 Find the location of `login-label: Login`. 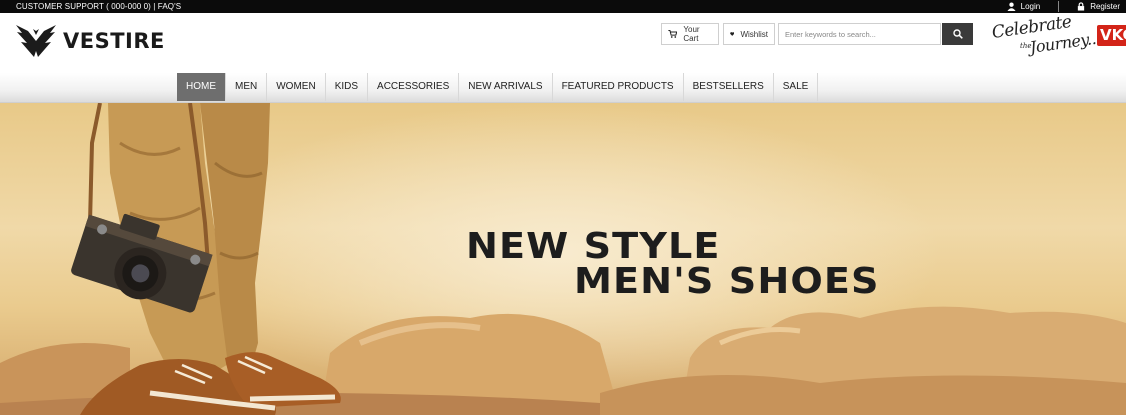

login-label: Login is located at coordinates (1030, 6).